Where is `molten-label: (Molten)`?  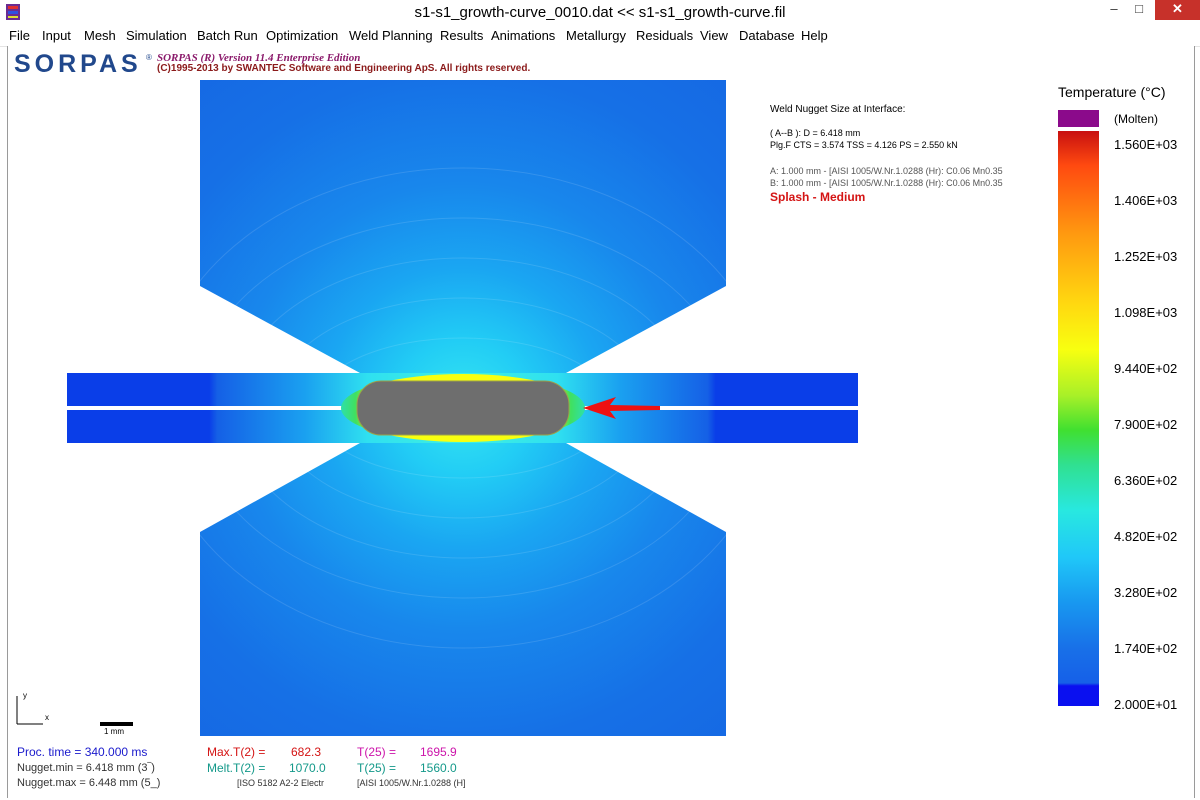
molten-label: (Molten) is located at coordinates (1136, 119).